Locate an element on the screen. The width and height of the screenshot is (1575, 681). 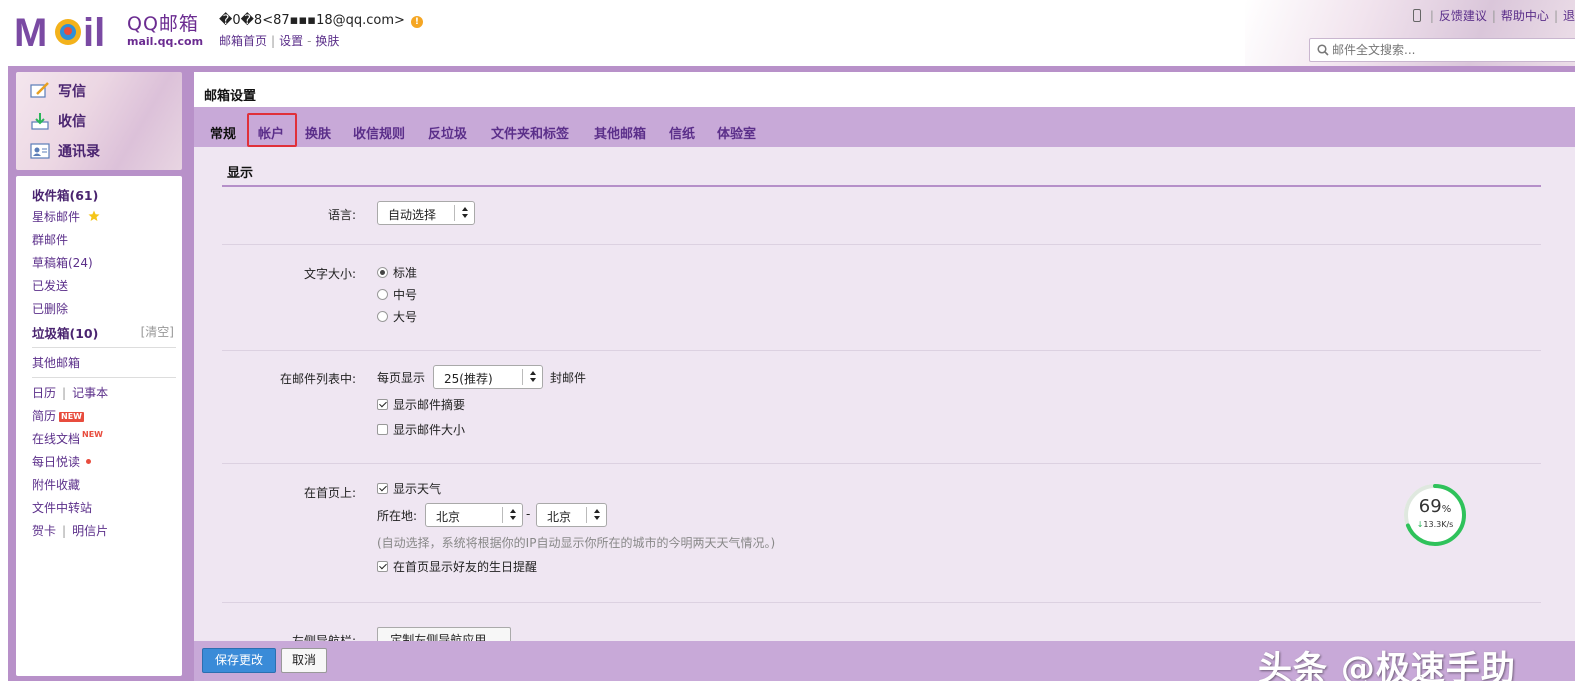
folder-starred: 星标邮件 is located at coordinates (66, 216).